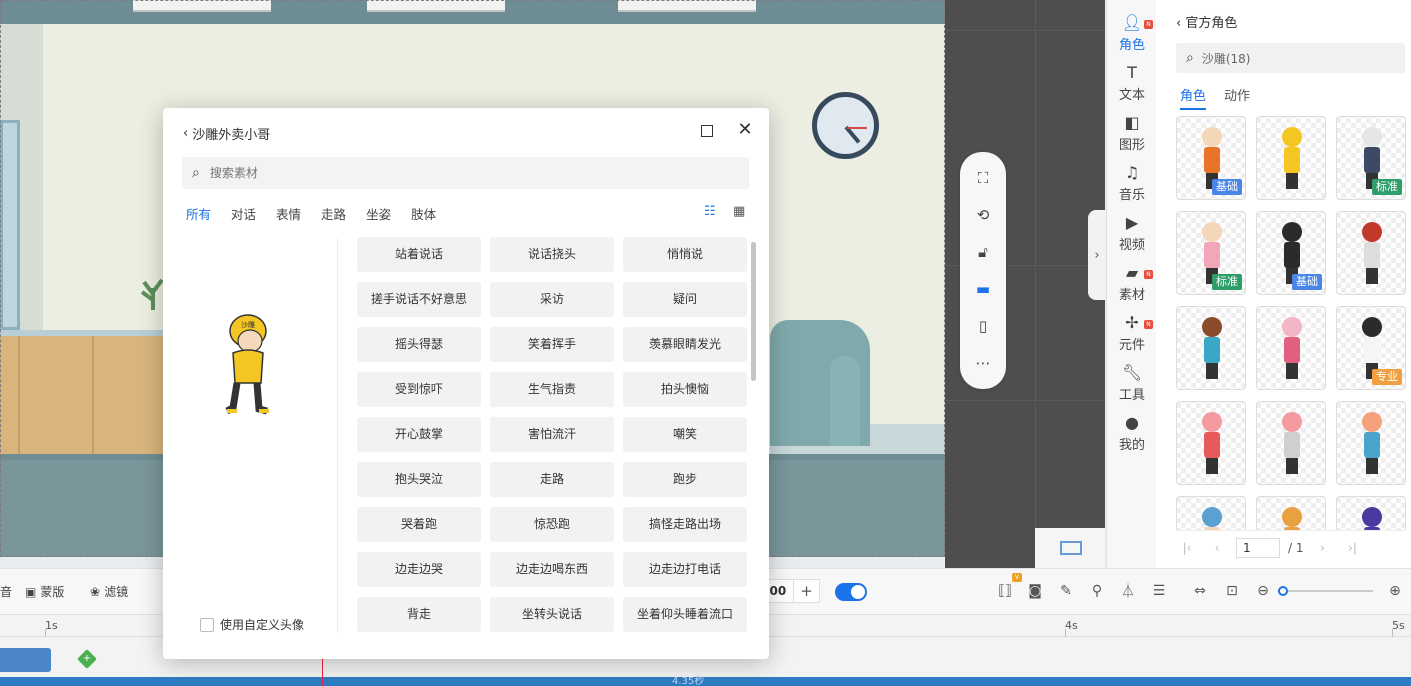  What do you see at coordinates (44, 591) in the screenshot?
I see `mask-button: ▣ 蒙版` at bounding box center [44, 591].